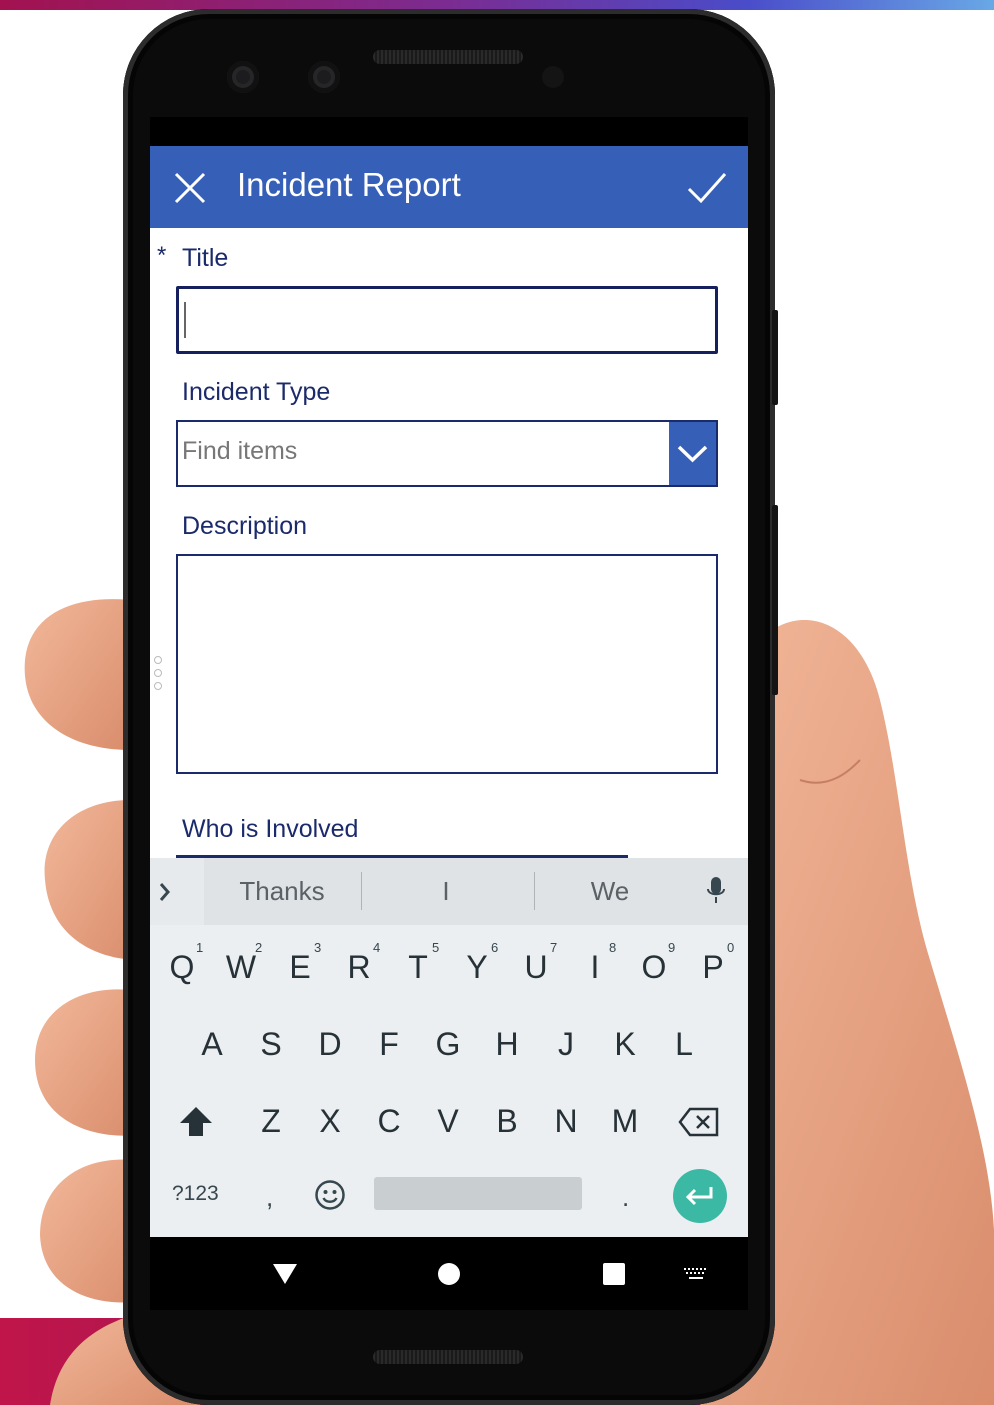 The image size is (994, 1405). Describe the element at coordinates (448, 57) in the screenshot. I see `earpiece-speaker` at that location.